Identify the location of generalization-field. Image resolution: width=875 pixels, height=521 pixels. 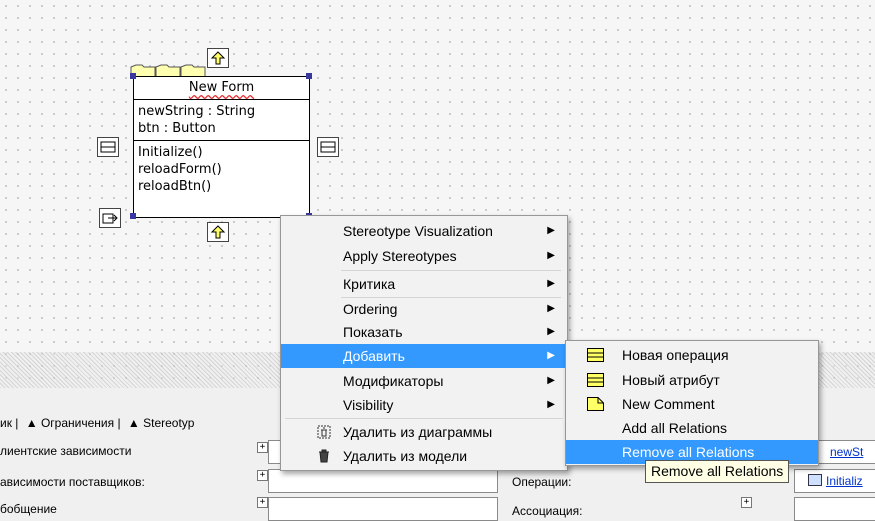
(383, 509).